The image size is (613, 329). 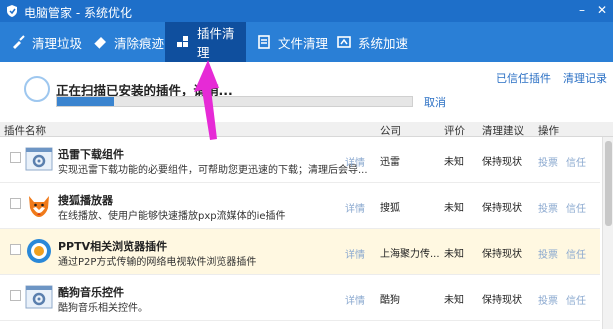 I want to click on close-icon: ✕, so click(x=602, y=10).